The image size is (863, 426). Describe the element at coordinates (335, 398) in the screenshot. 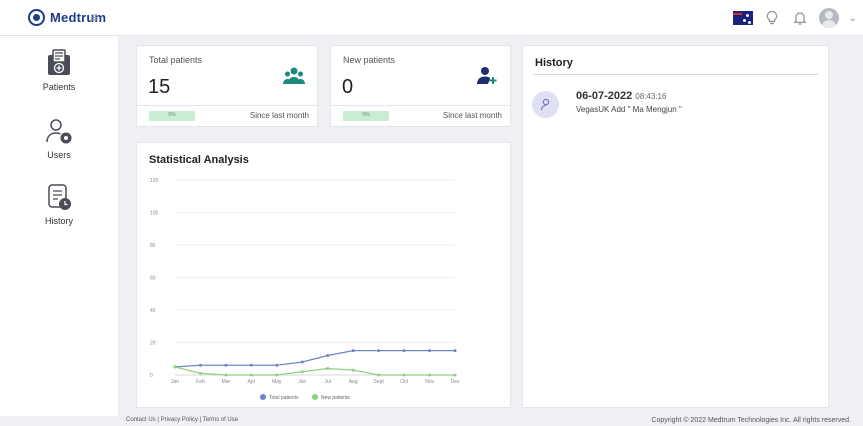

I see `legend-label: New patients` at that location.